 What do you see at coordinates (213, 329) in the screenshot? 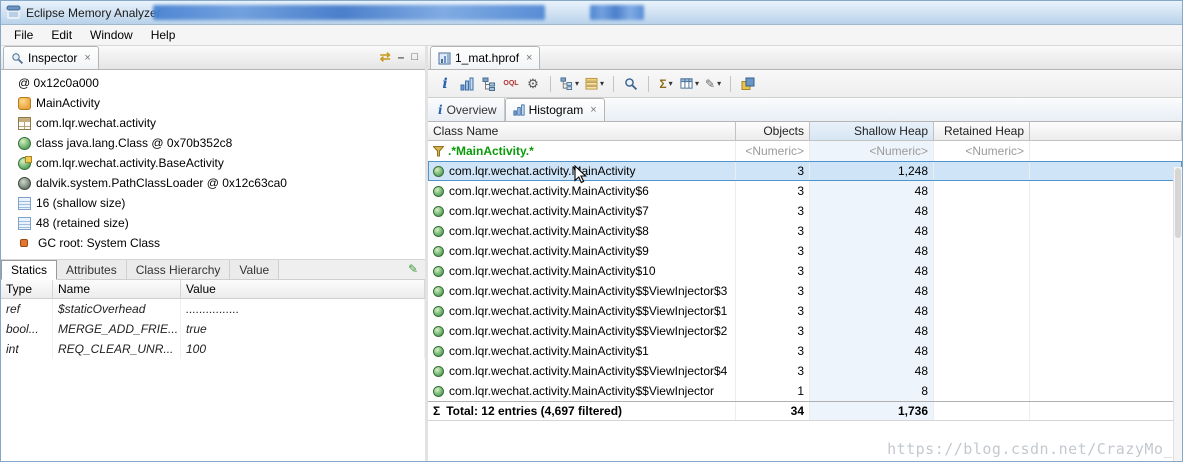
I see `statics-row: bool... MERGE_ADD_FRIE... true` at bounding box center [213, 329].